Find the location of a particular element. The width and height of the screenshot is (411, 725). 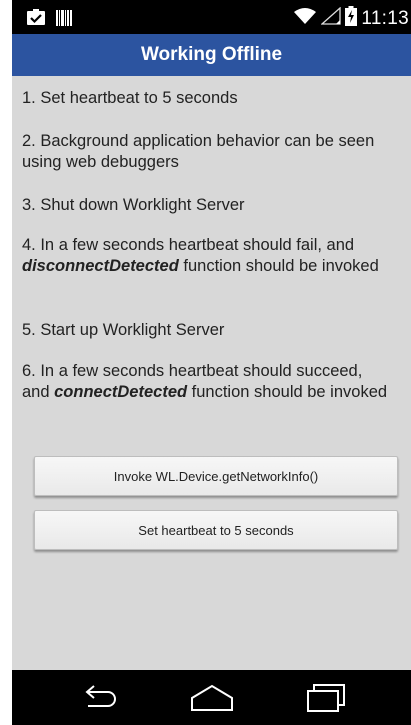

step-1: 1. Set heartbeat to 5 seconds is located at coordinates (130, 98).